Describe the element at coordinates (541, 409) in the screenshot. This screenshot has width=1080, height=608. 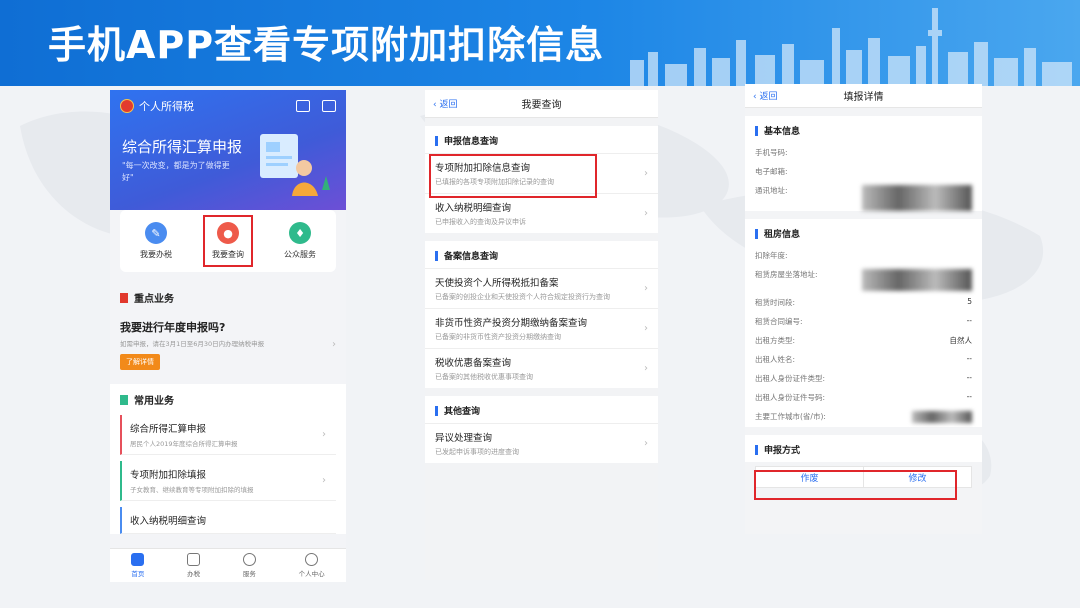
I see `group-header: 其他查询` at that location.